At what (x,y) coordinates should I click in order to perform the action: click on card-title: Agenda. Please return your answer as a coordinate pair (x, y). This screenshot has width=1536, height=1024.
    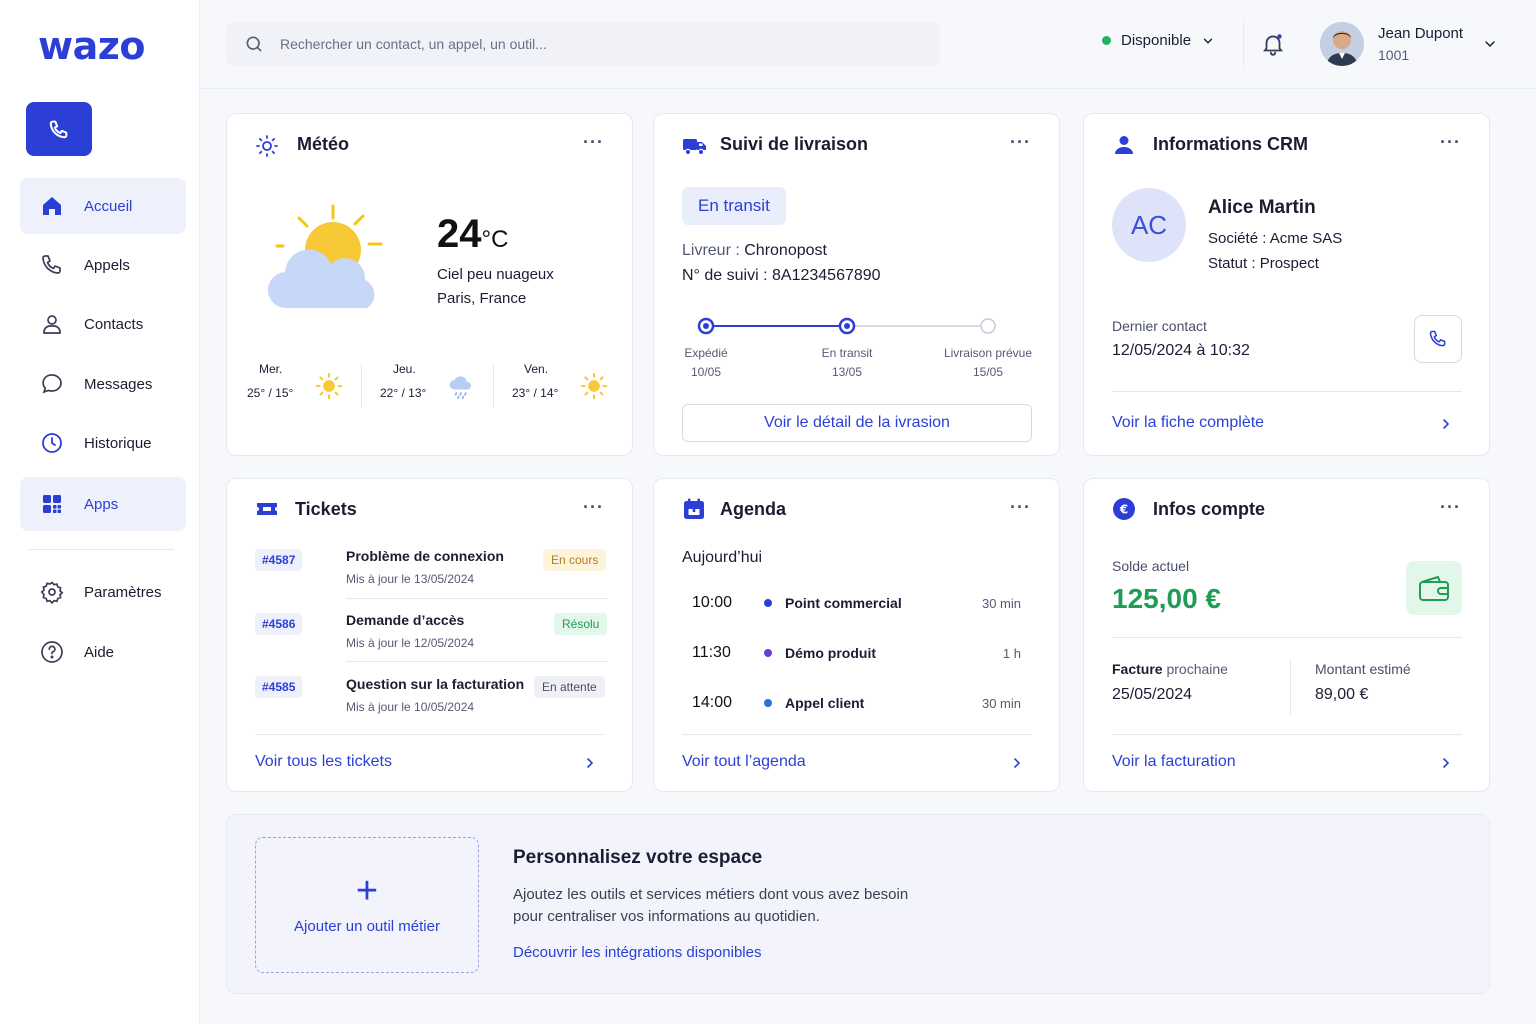
    Looking at the image, I should click on (753, 509).